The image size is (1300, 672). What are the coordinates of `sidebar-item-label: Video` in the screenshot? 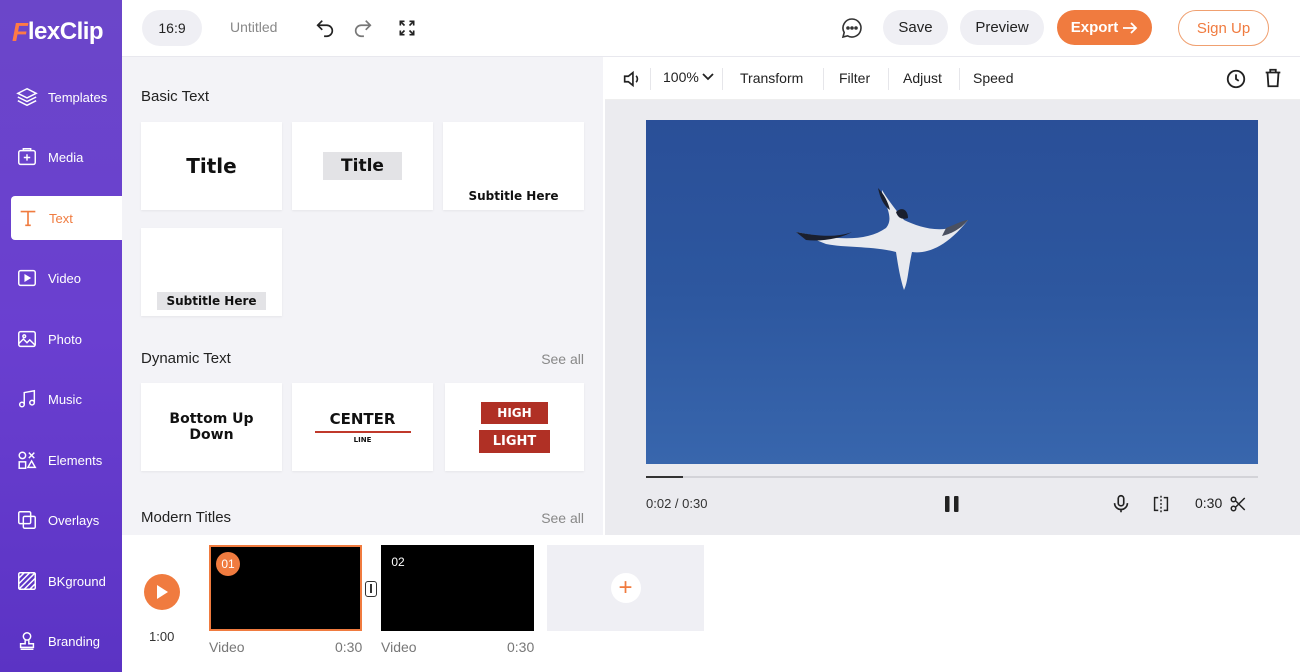 It's located at (65, 278).